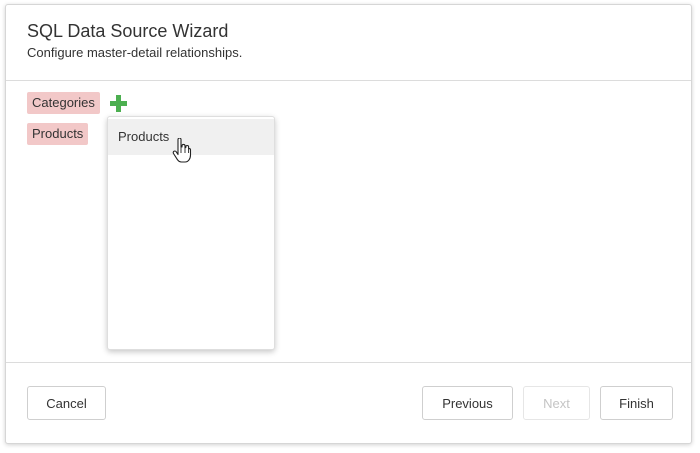 Image resolution: width=700 pixels, height=453 pixels. What do you see at coordinates (556, 403) in the screenshot?
I see `next-button: Next` at bounding box center [556, 403].